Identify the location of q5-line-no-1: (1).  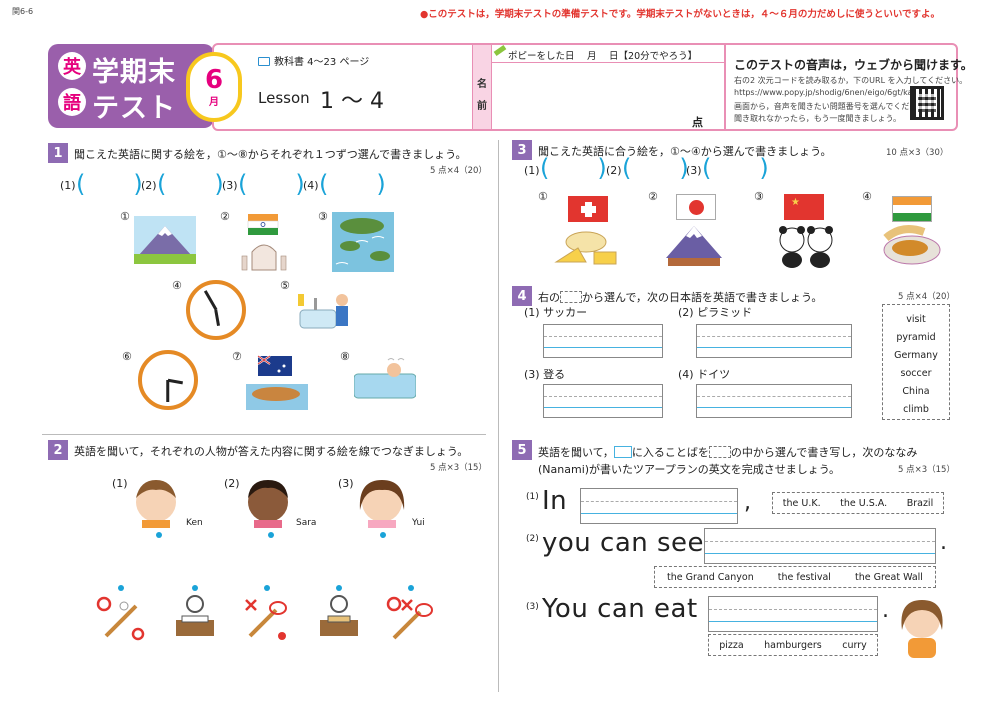
(532, 497).